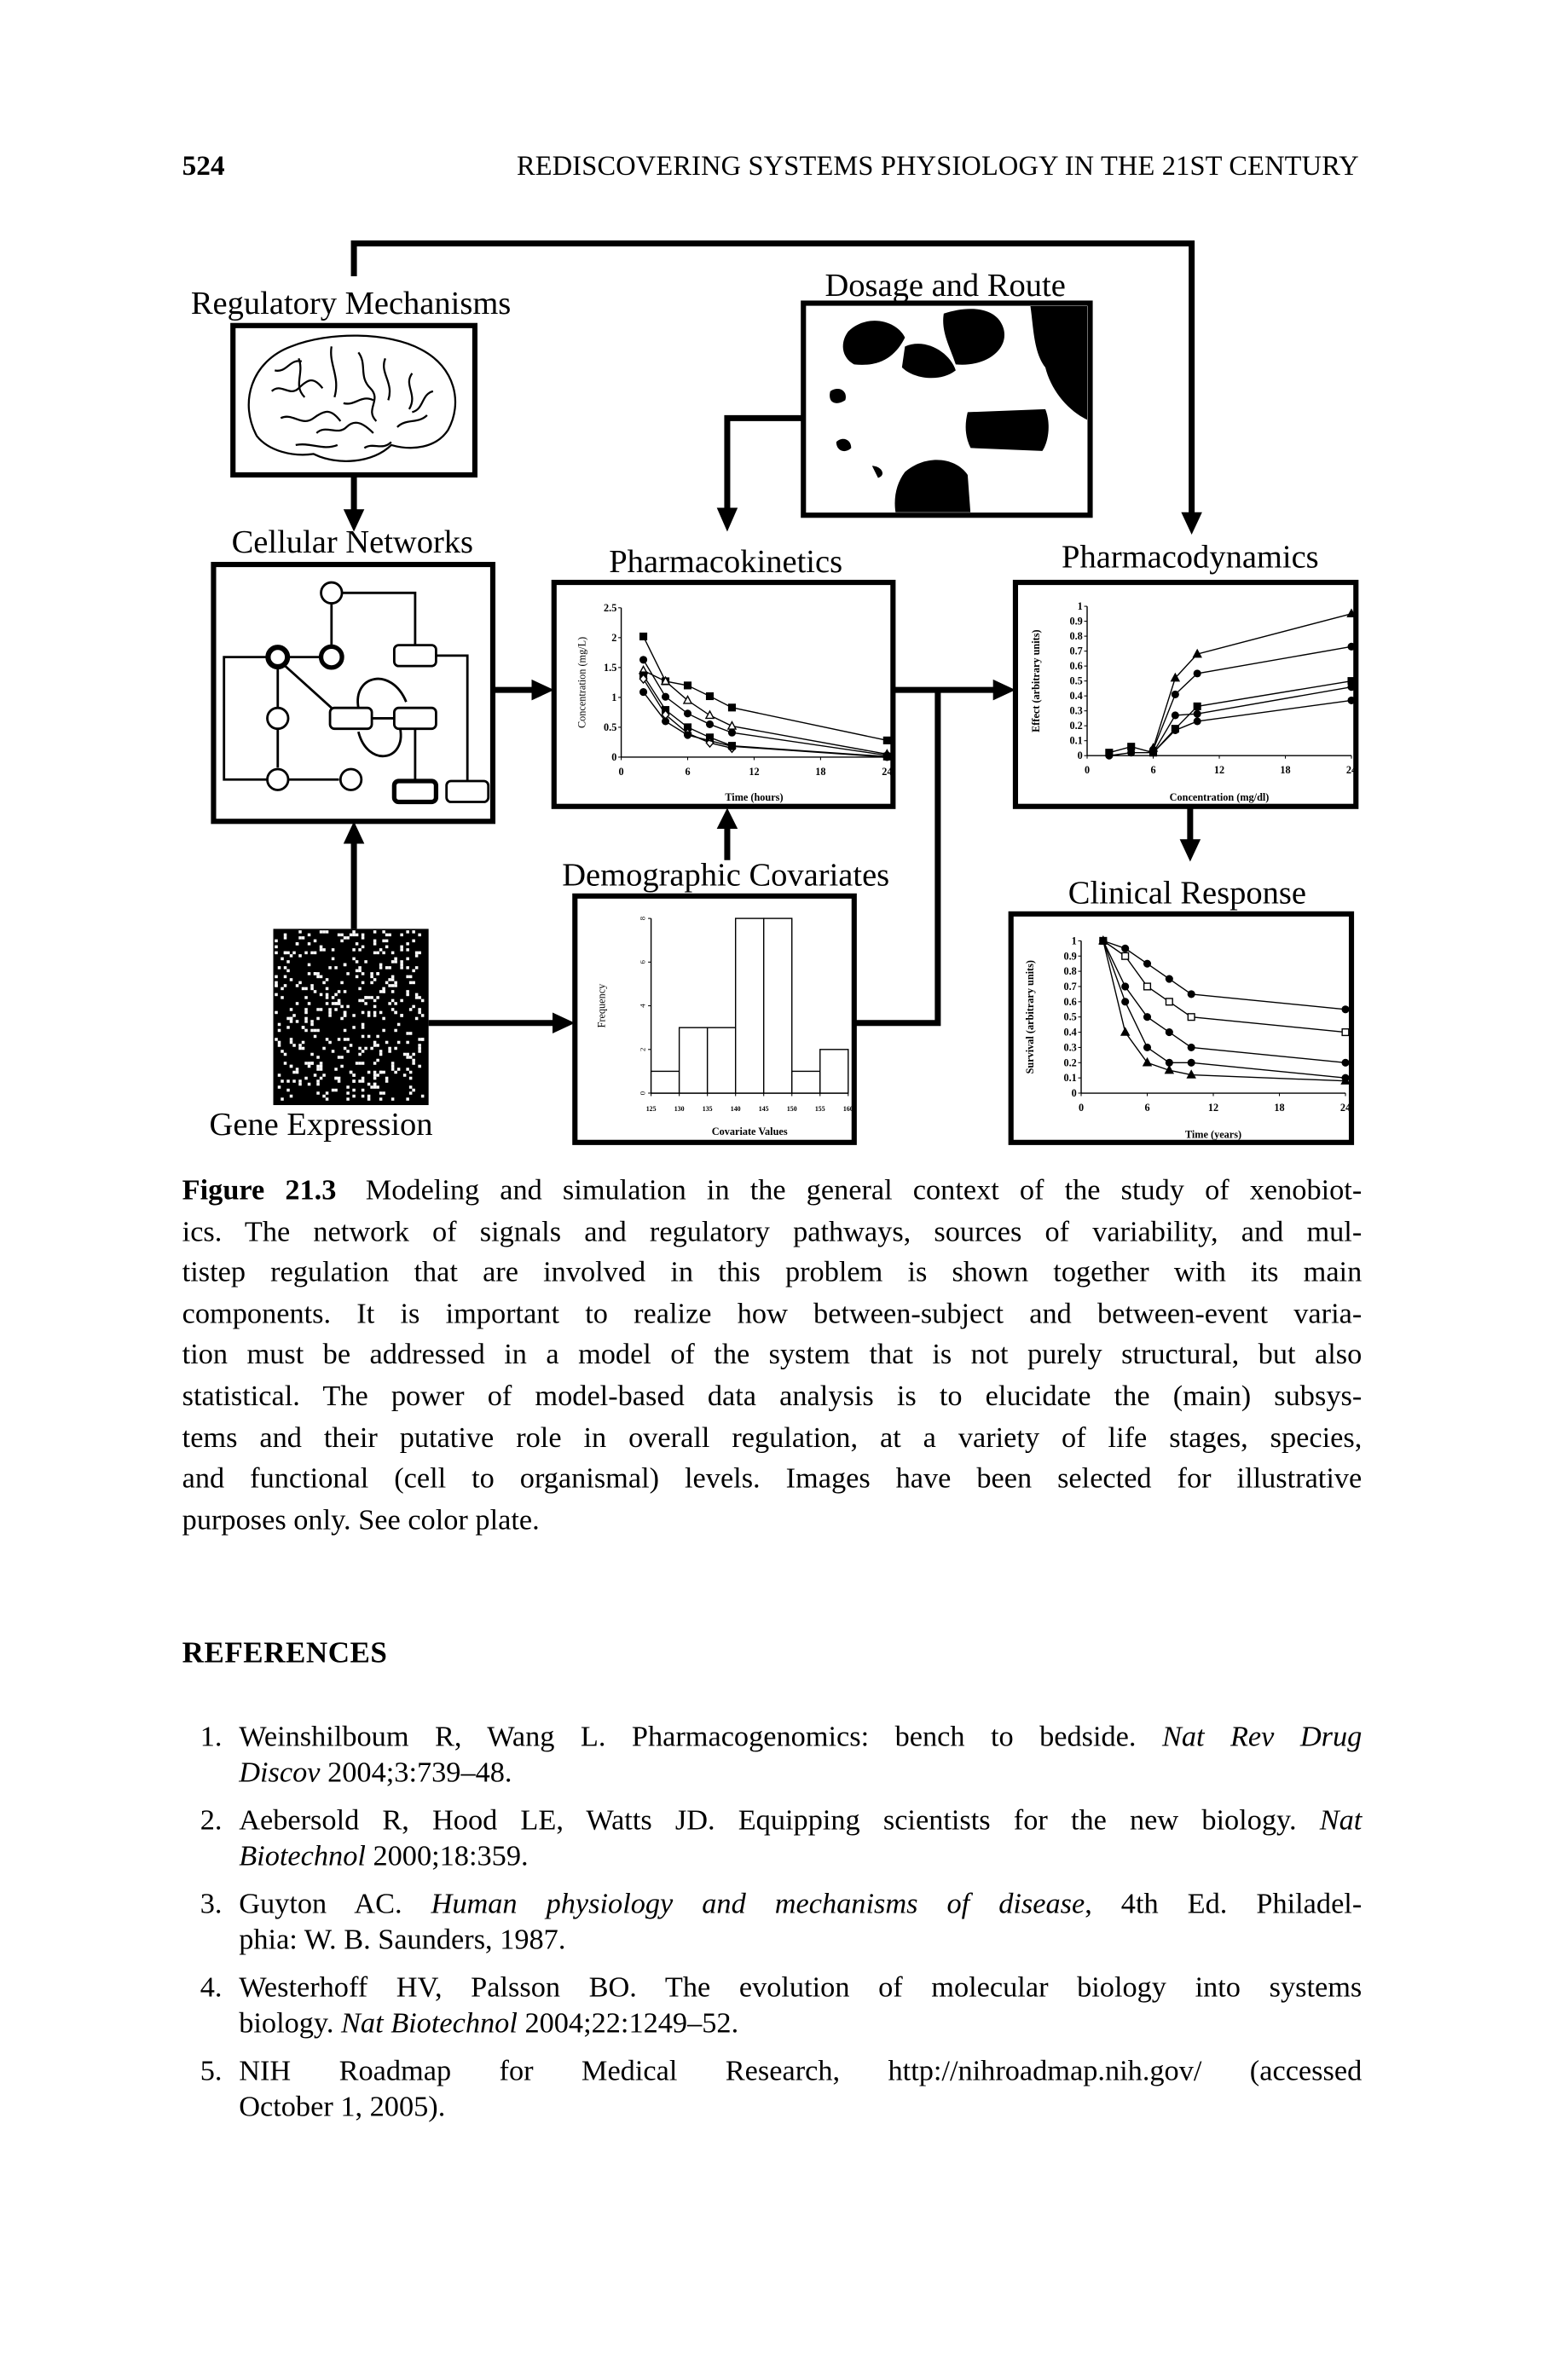 The image size is (1568, 2367). Describe the element at coordinates (335, 1905) in the screenshot. I see `reference-text: Guyton AC.` at that location.